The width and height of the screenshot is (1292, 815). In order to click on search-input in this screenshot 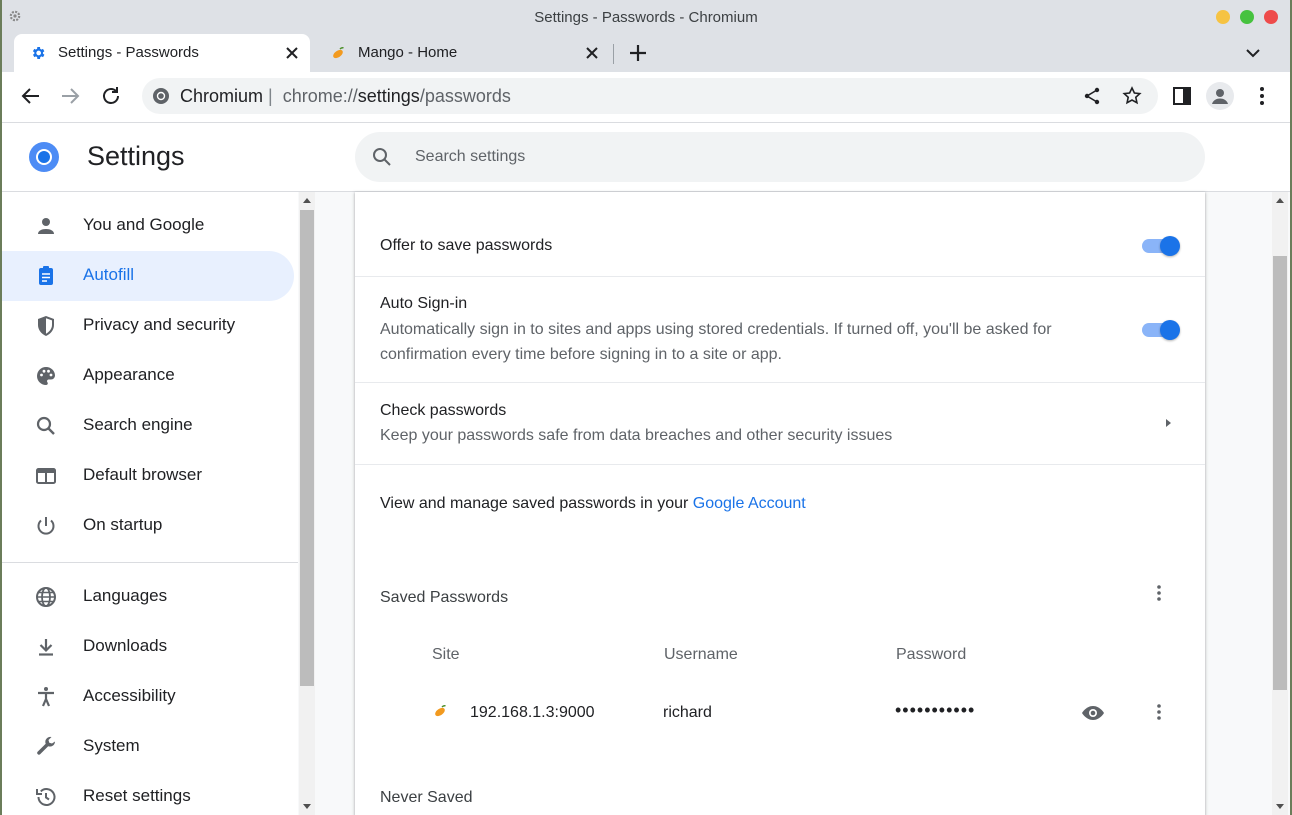, I will do `click(765, 157)`.